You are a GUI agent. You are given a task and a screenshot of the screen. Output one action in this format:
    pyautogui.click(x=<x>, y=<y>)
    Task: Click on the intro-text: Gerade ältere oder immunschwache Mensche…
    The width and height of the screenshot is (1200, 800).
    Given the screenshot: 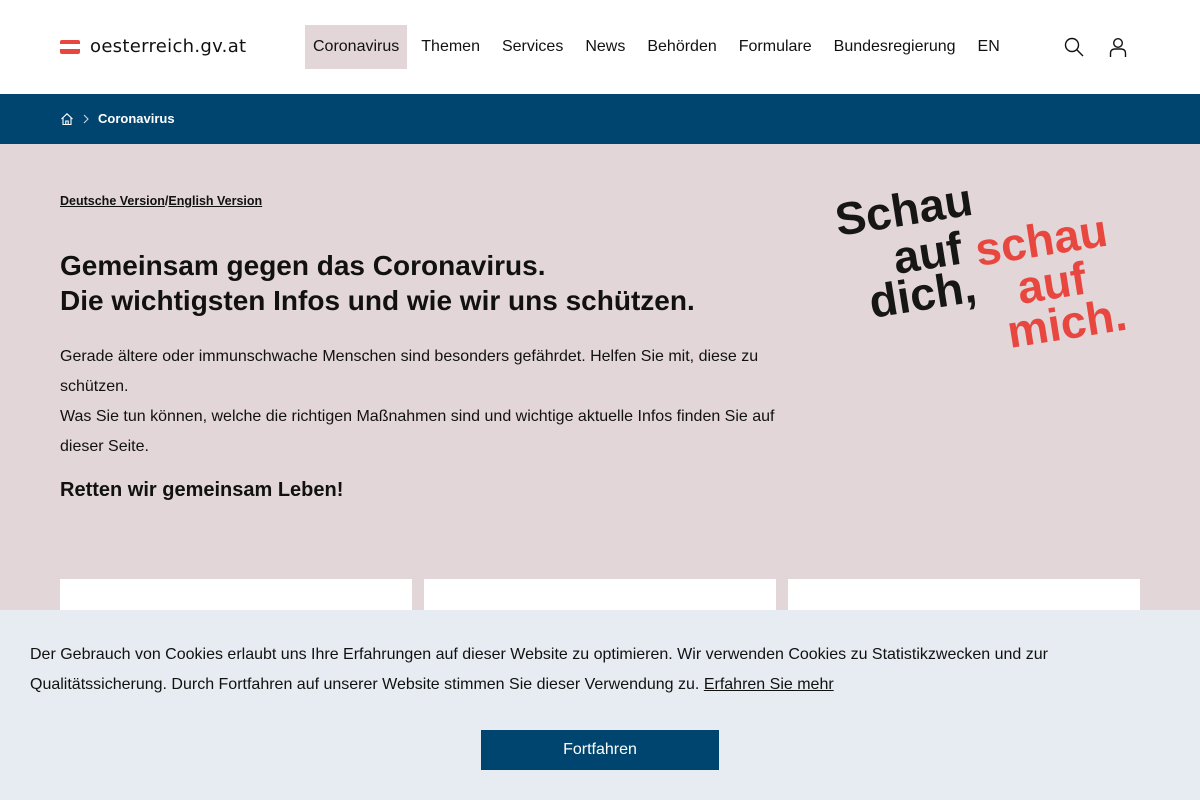 What is the action you would take?
    pyautogui.click(x=420, y=402)
    